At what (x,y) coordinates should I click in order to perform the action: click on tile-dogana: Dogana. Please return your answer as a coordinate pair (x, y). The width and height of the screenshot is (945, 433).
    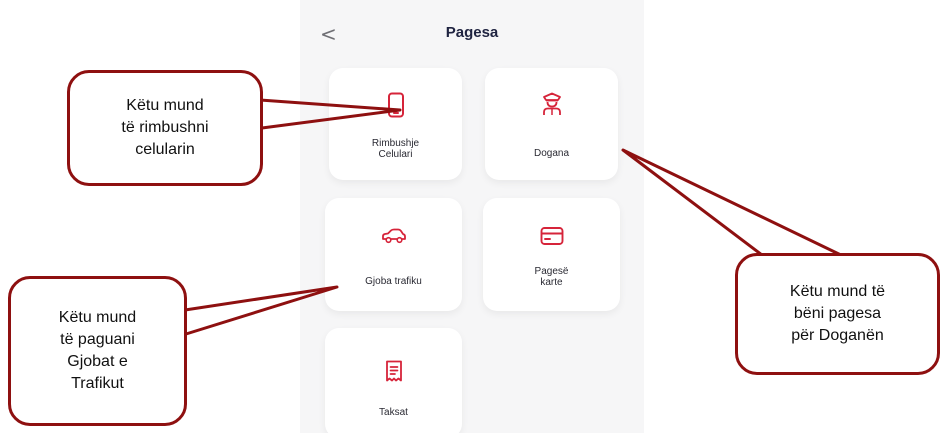
    Looking at the image, I should click on (551, 124).